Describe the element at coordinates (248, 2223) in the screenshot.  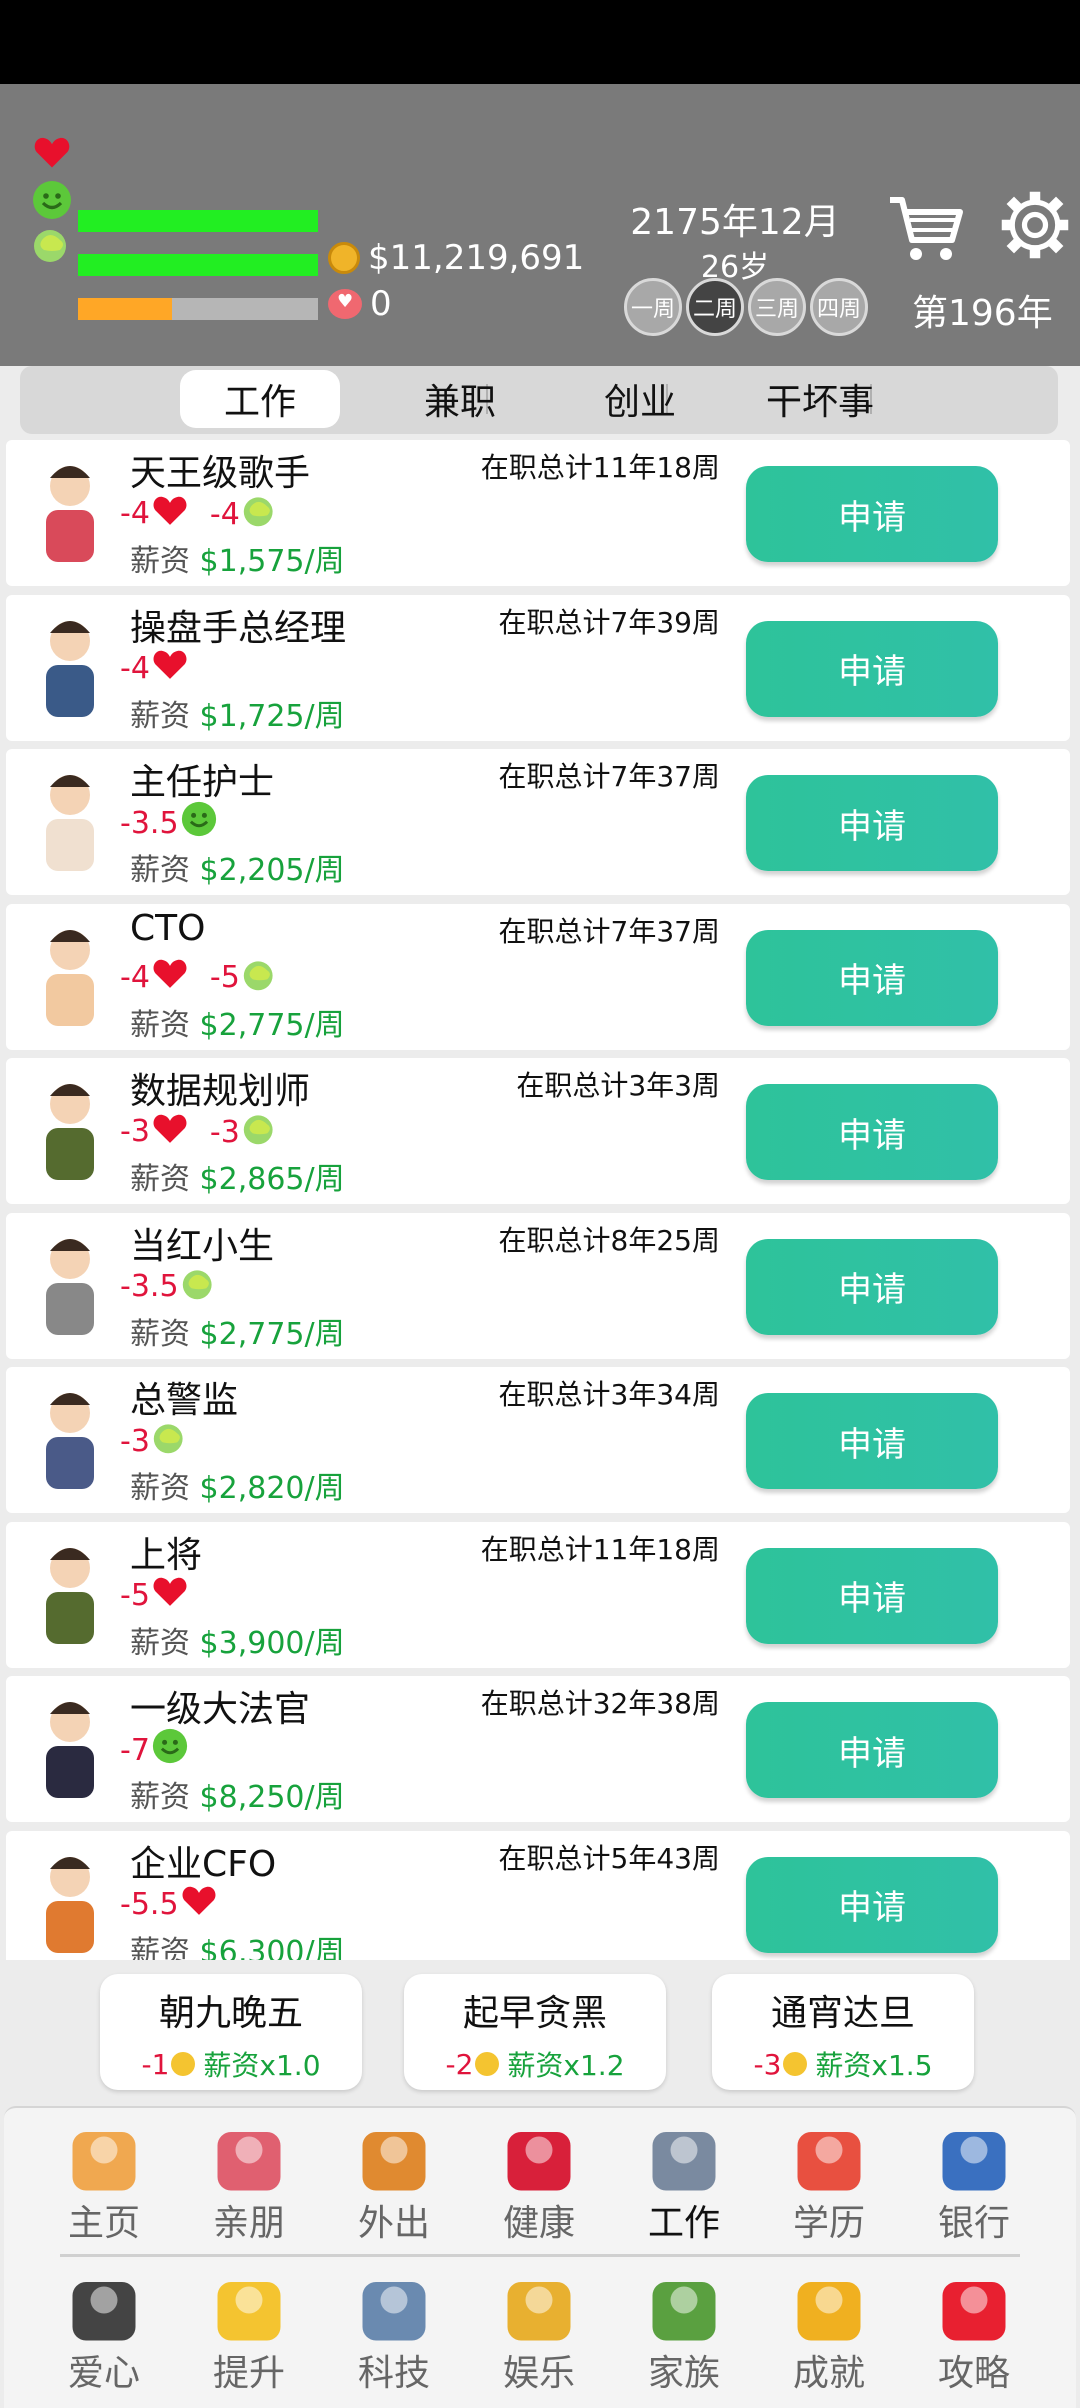
I see `nav-label: 亲朋` at that location.